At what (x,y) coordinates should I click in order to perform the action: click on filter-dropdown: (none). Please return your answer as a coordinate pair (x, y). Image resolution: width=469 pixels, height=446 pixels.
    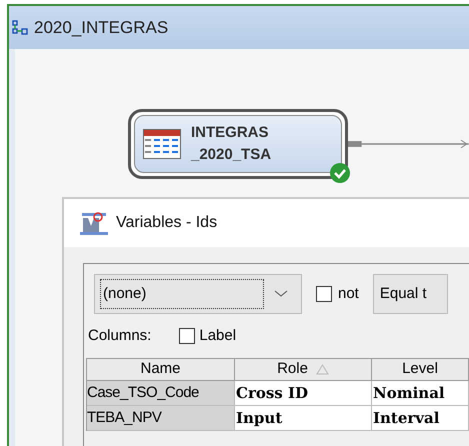
    Looking at the image, I should click on (198, 294).